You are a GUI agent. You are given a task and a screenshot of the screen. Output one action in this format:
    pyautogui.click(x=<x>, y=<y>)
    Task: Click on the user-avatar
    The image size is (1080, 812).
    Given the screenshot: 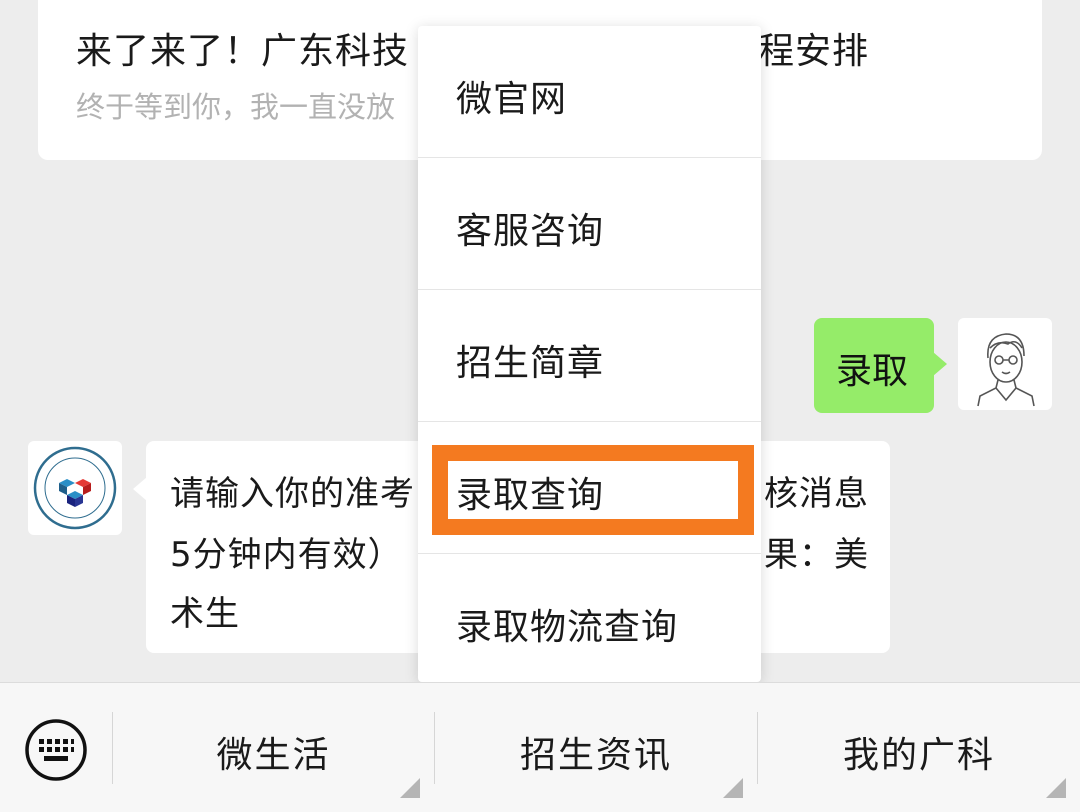 What is the action you would take?
    pyautogui.click(x=1005, y=364)
    